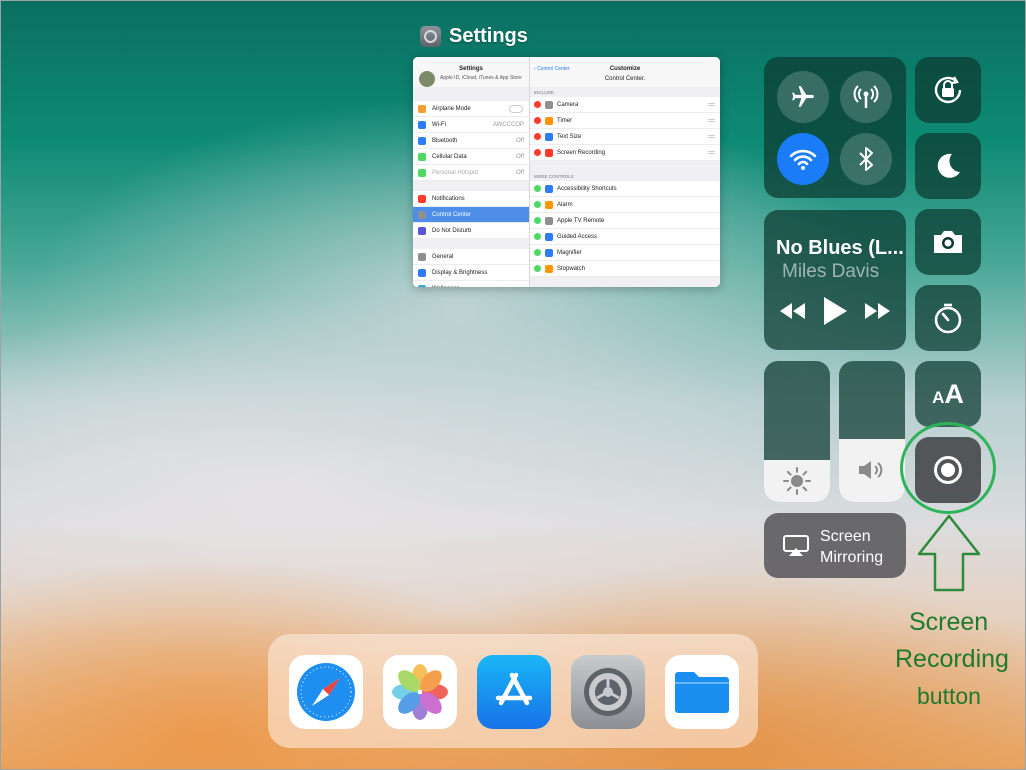 This screenshot has width=1026, height=770. Describe the element at coordinates (835, 311) in the screenshot. I see `play-icon` at that location.